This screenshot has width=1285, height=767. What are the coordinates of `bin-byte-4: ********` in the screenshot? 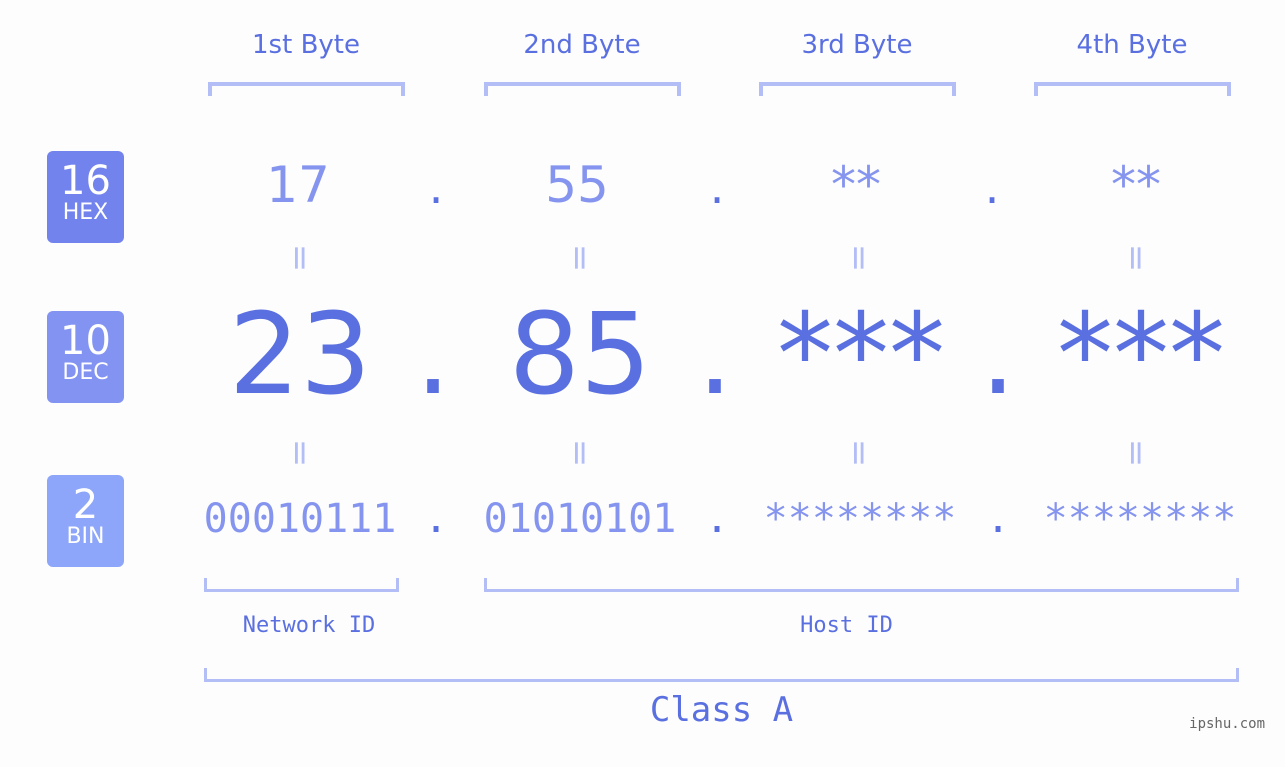 It's located at (1140, 519).